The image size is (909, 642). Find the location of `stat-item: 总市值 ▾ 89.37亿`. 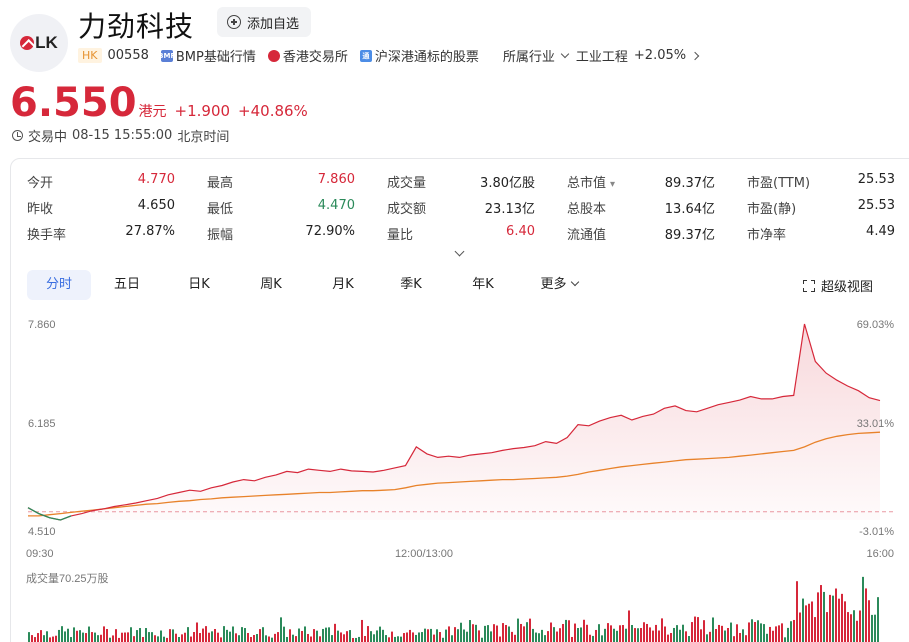

stat-item: 总市值 ▾ 89.37亿 is located at coordinates (641, 181).